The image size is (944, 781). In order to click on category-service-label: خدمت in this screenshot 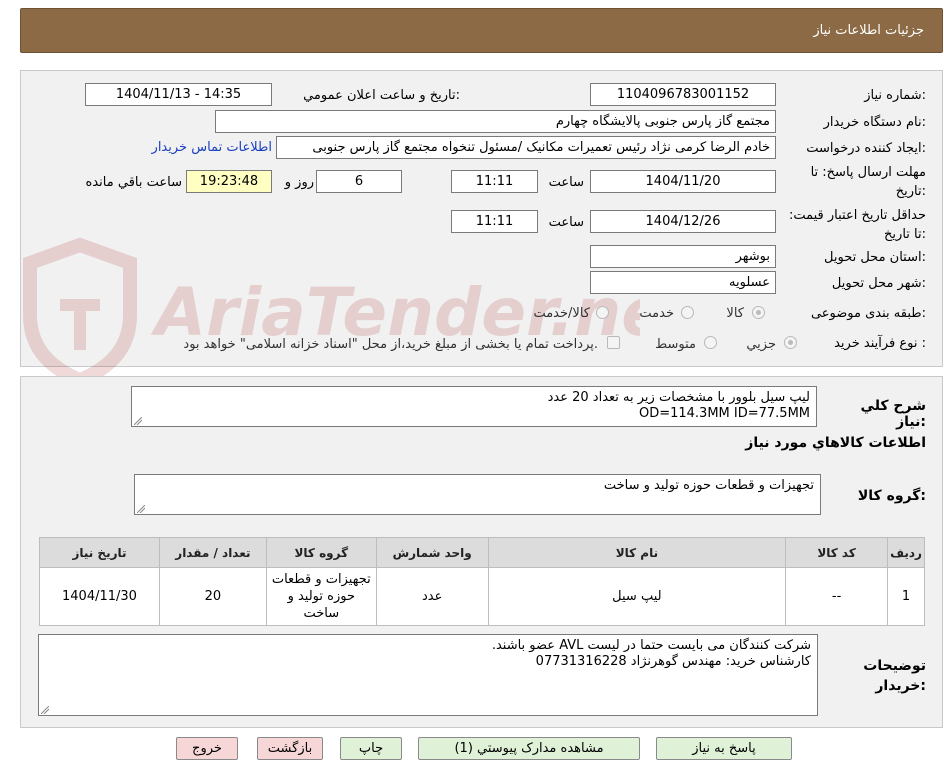, I will do `click(656, 313)`.